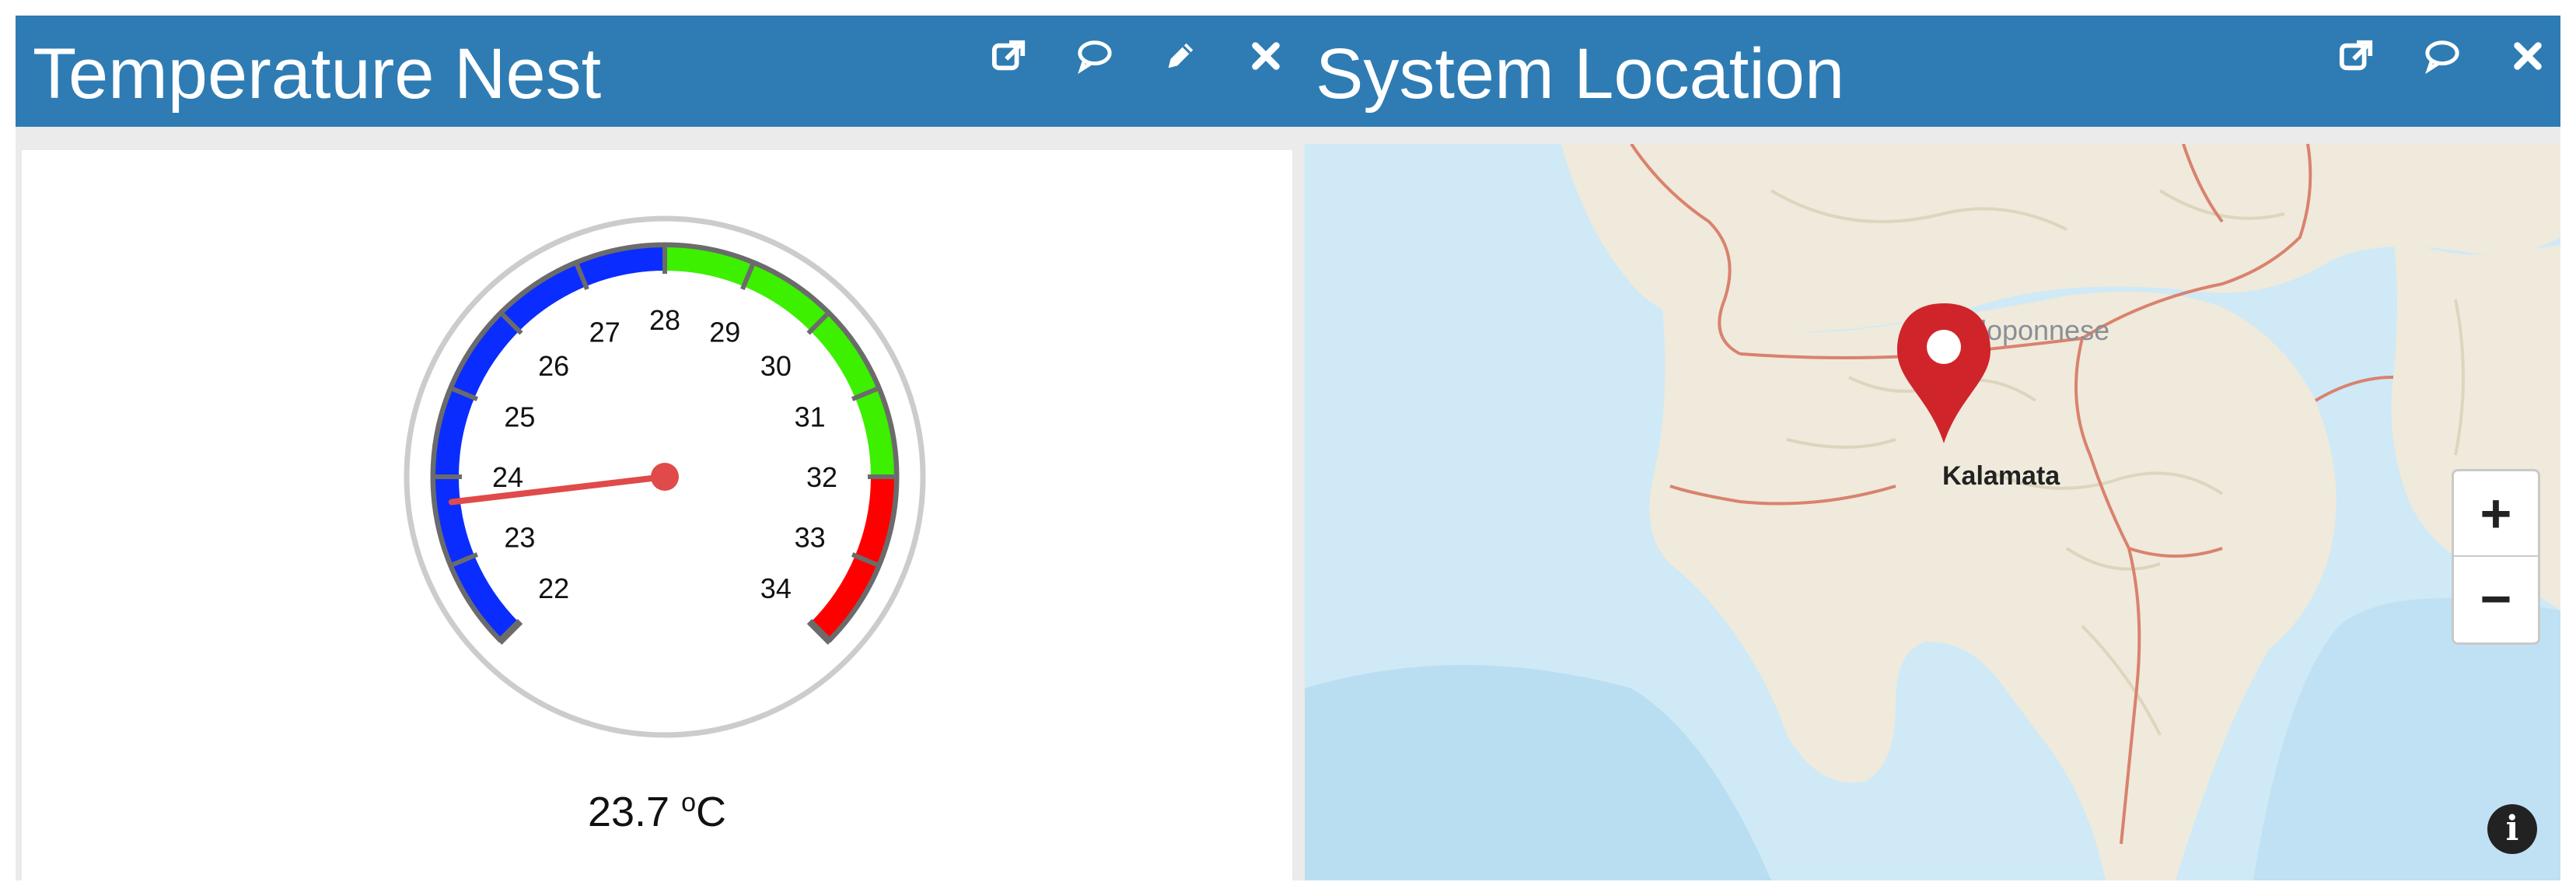 This screenshot has width=2576, height=896. I want to click on temperature-widget-header: Temperature Nest, so click(657, 71).